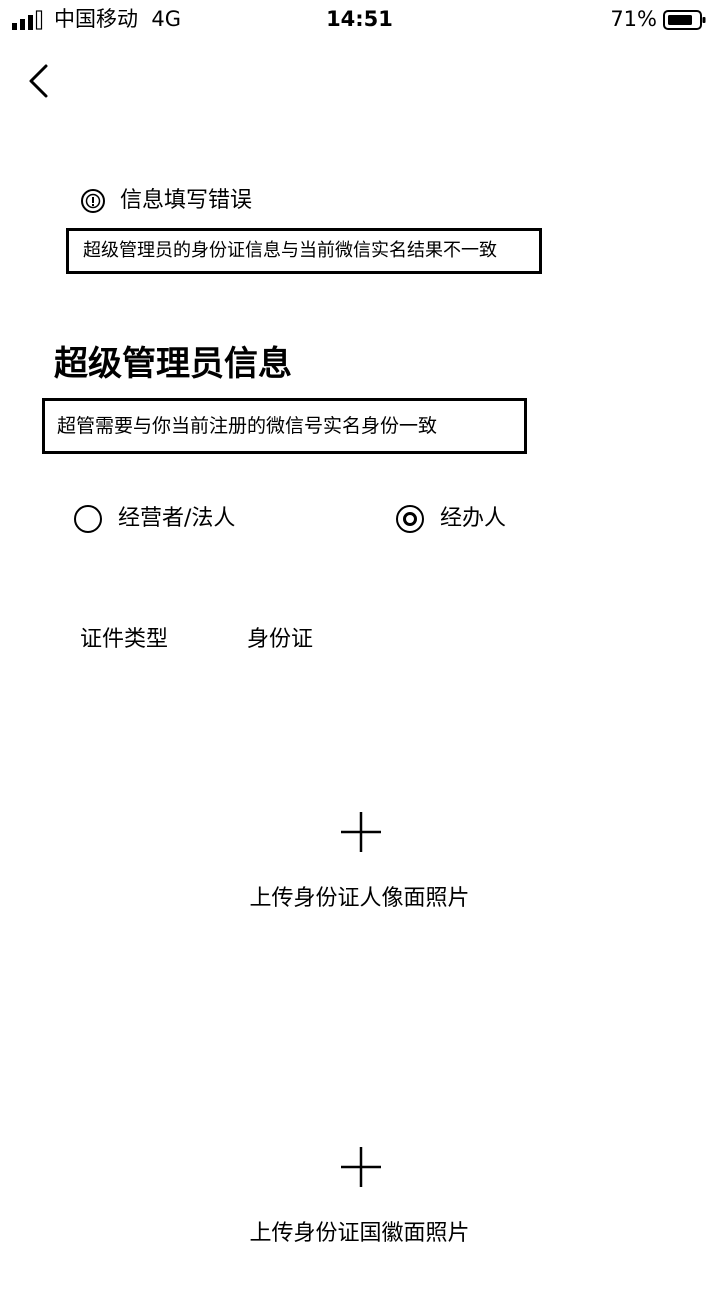 Image resolution: width=719 pixels, height=1295 pixels. I want to click on upload-label: 上传身份证国徽面照片, so click(359, 1233).